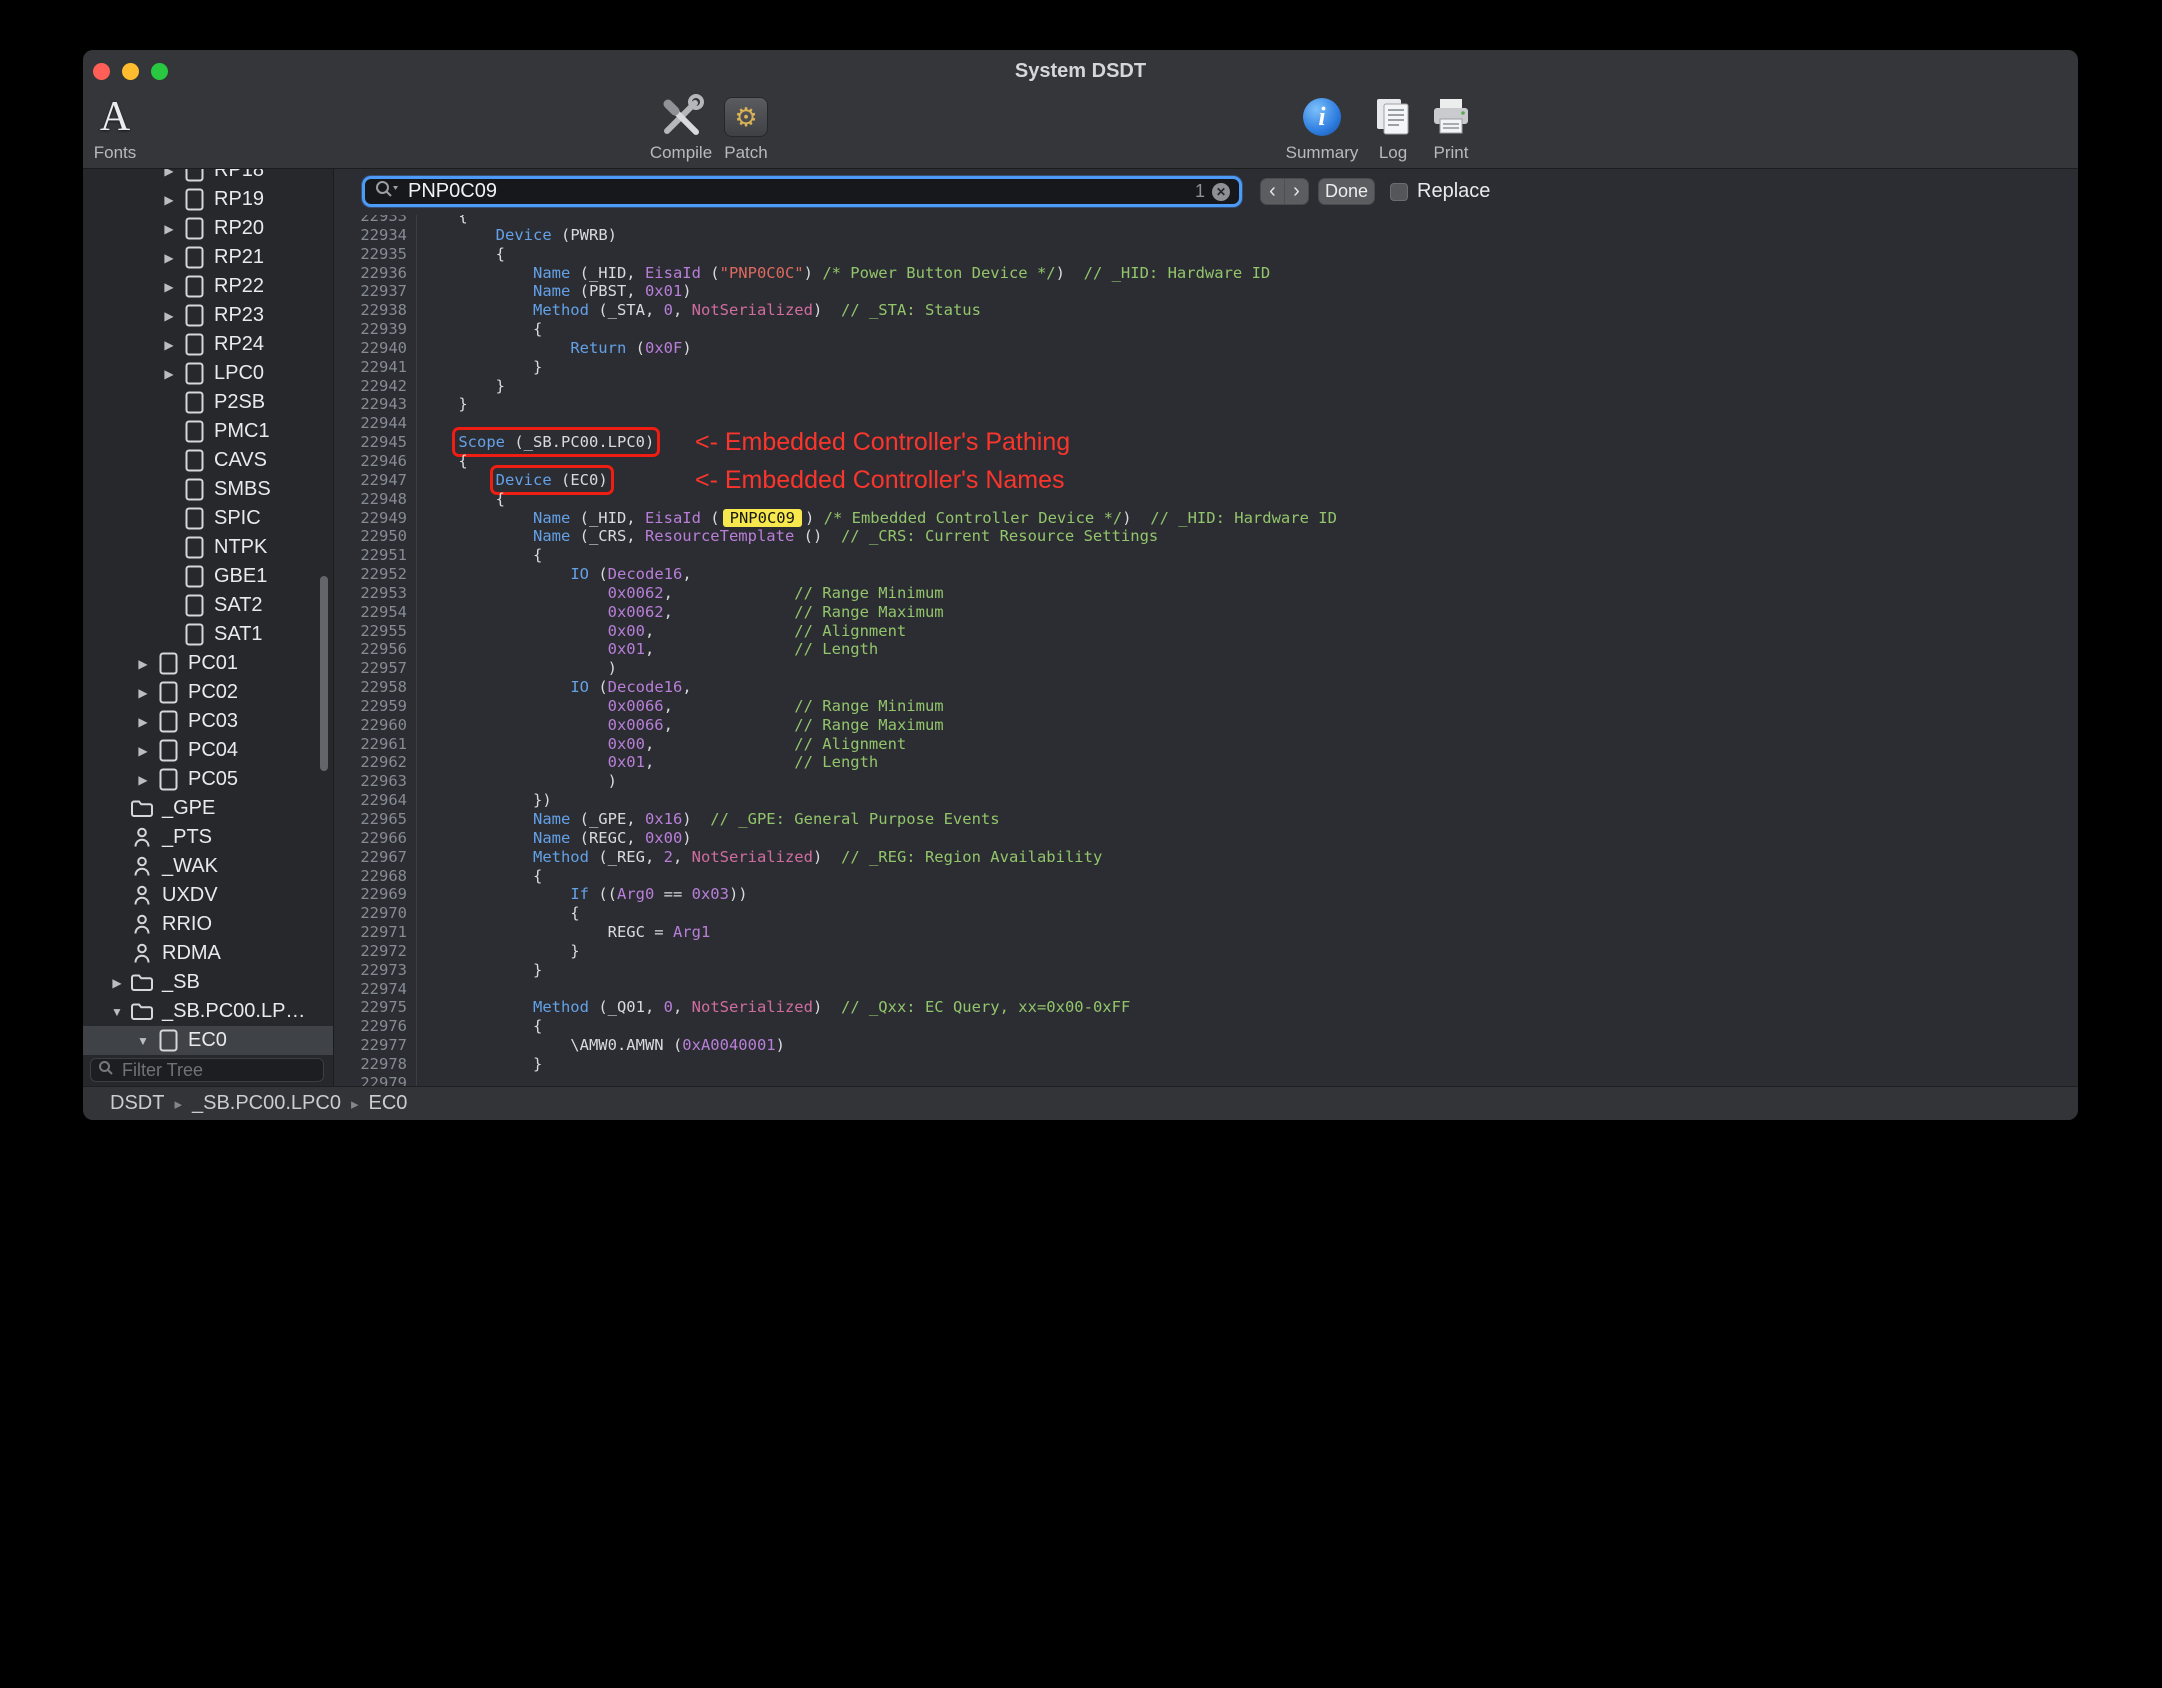 The image size is (2162, 1688). Describe the element at coordinates (971, 856) in the screenshot. I see `code-token: // _REG: Region Availability` at that location.